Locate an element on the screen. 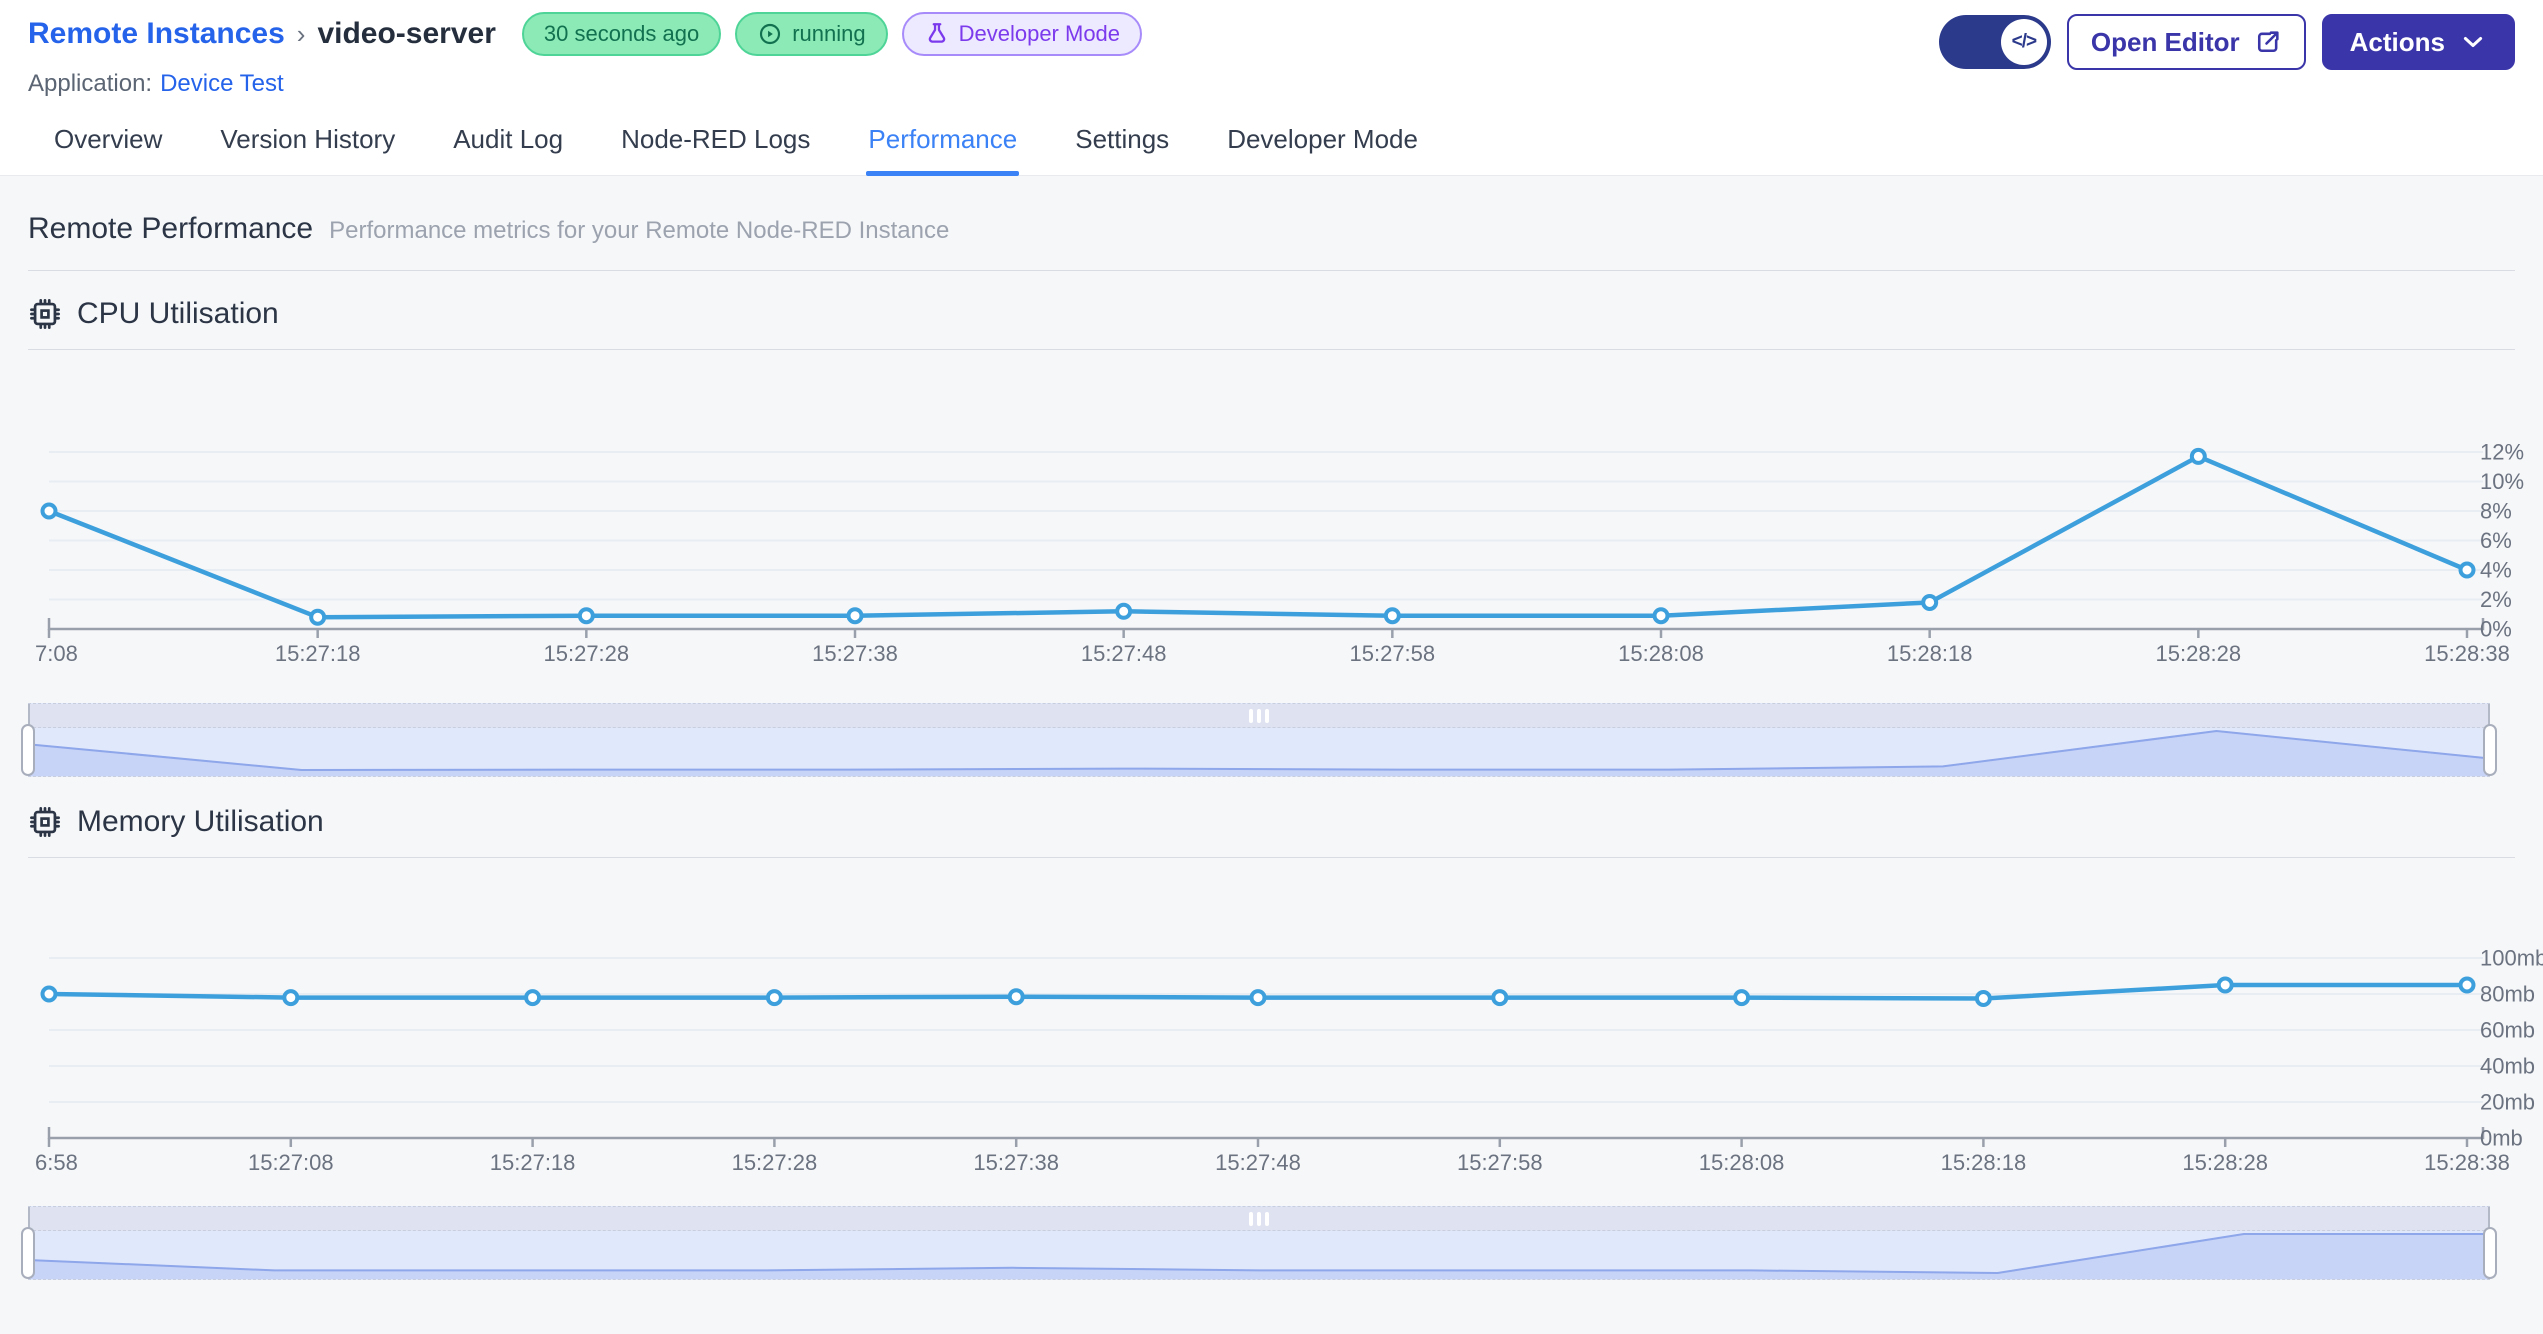  chip-icon is located at coordinates (45, 314).